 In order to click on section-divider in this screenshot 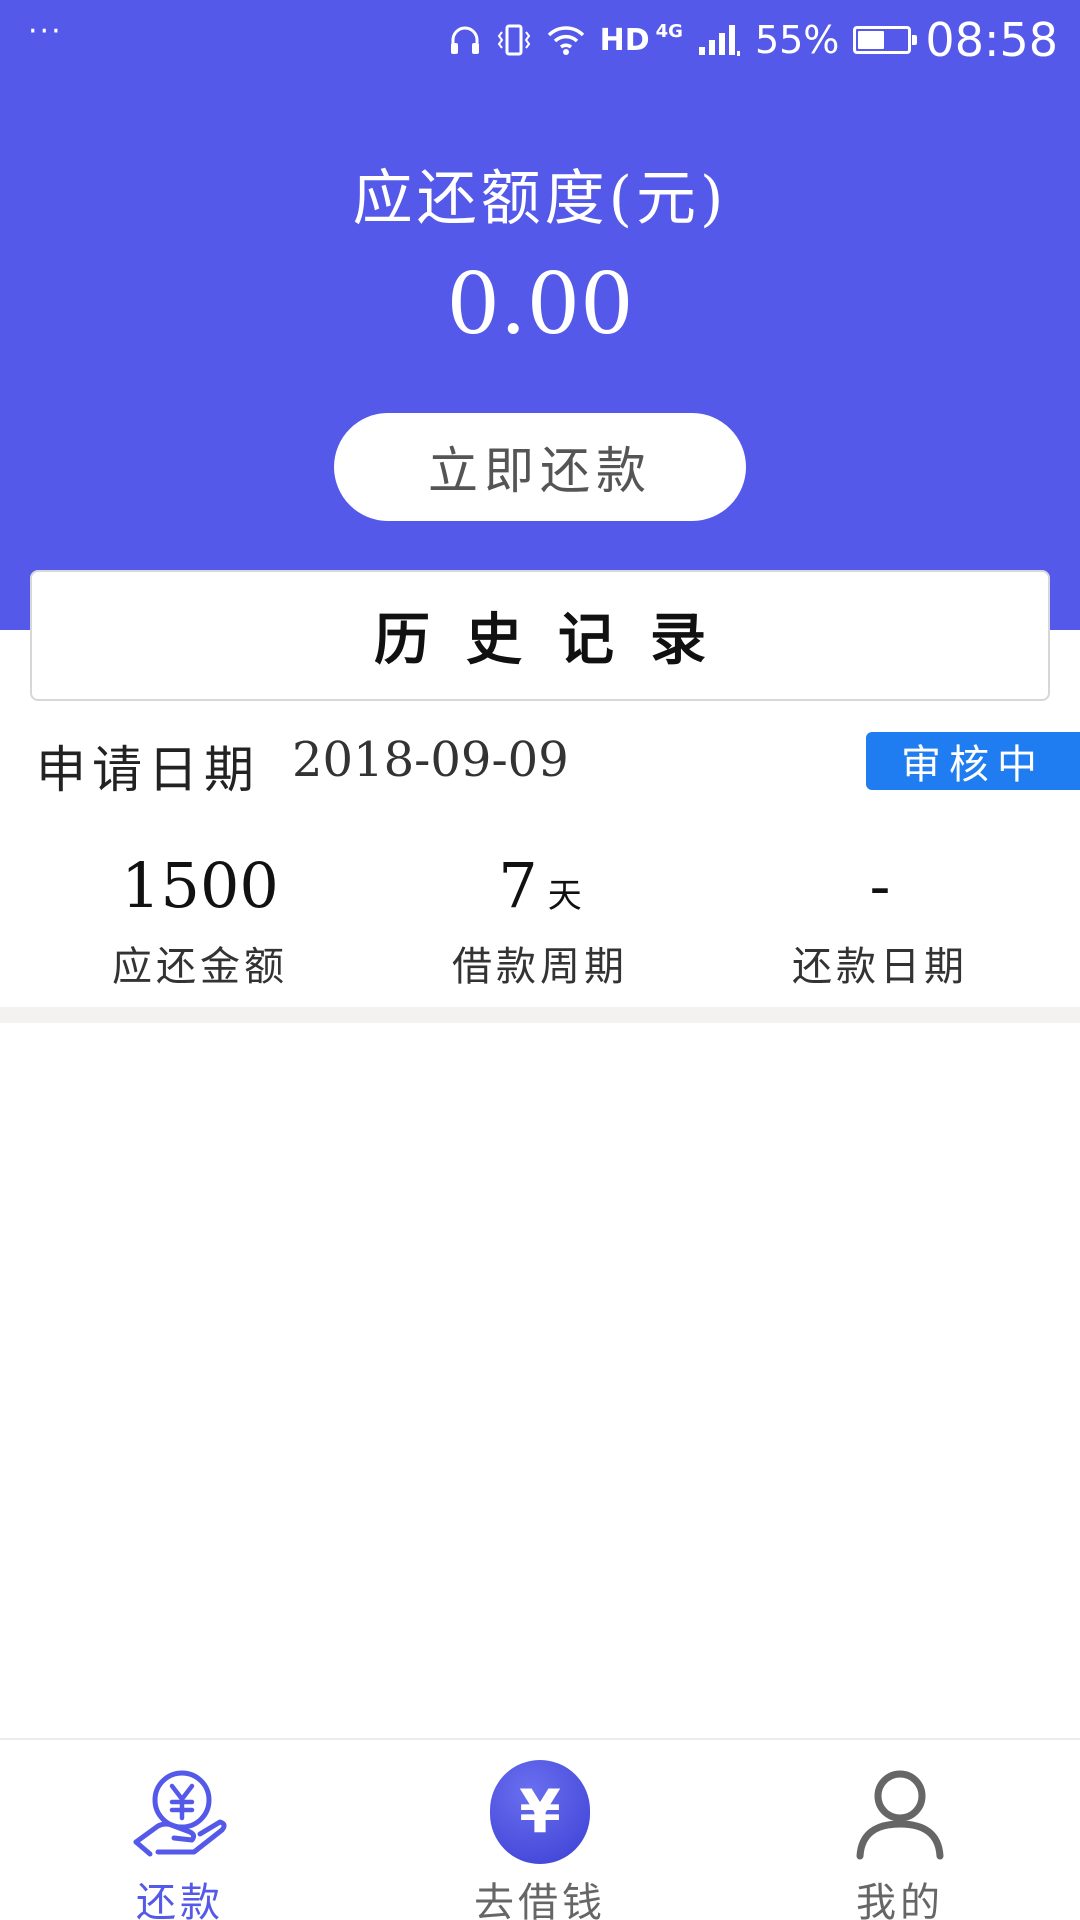, I will do `click(540, 1015)`.